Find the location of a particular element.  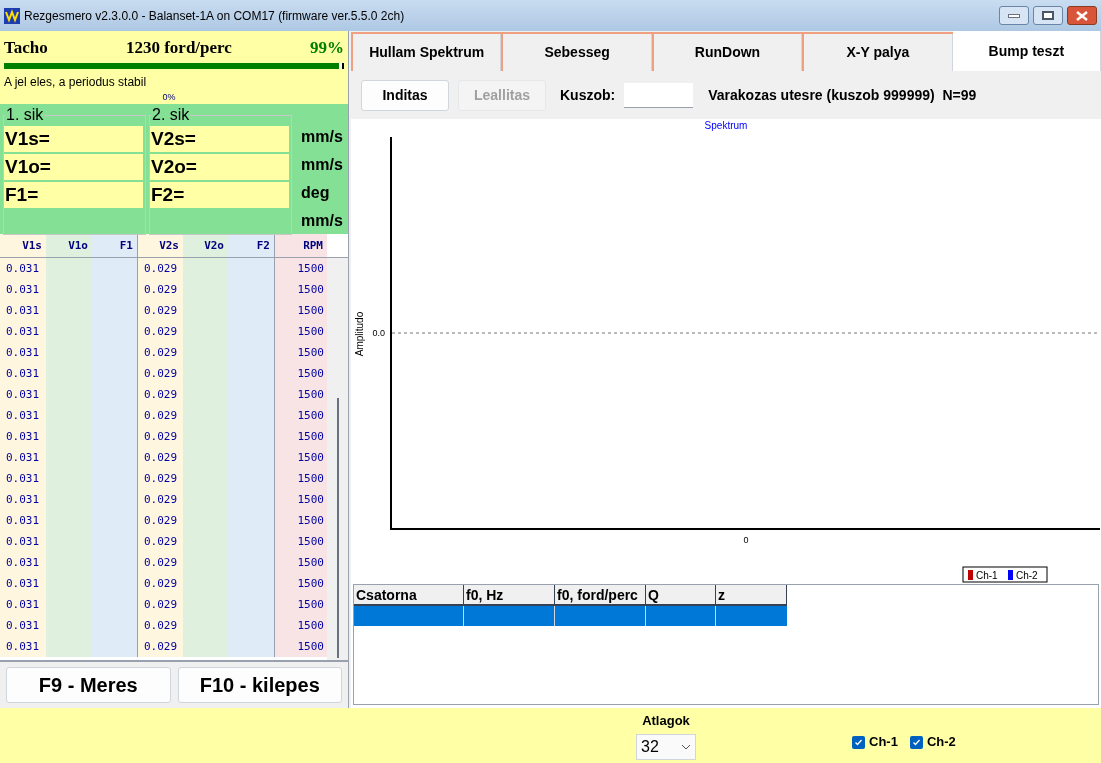

y-axis-label: Amplitudo is located at coordinates (359, 334).